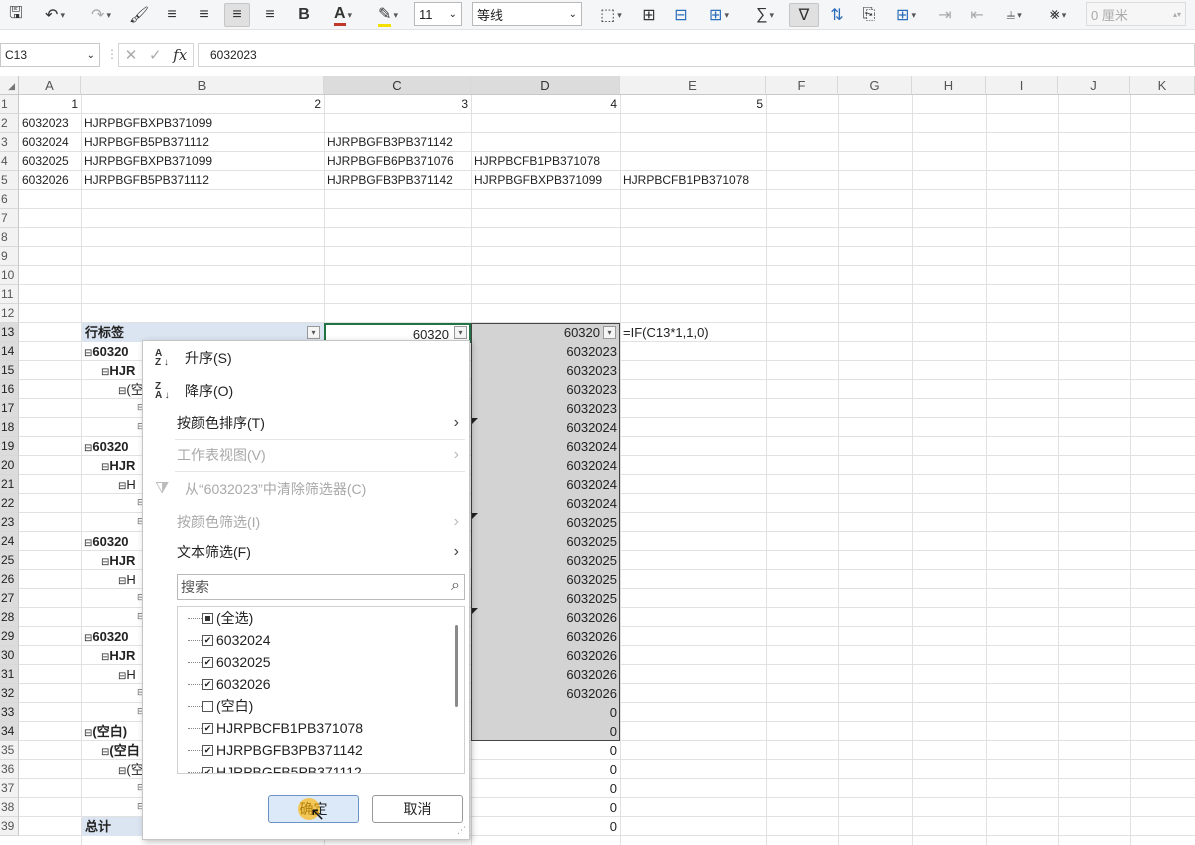  I want to click on save-icon: 🖫, so click(16, 15).